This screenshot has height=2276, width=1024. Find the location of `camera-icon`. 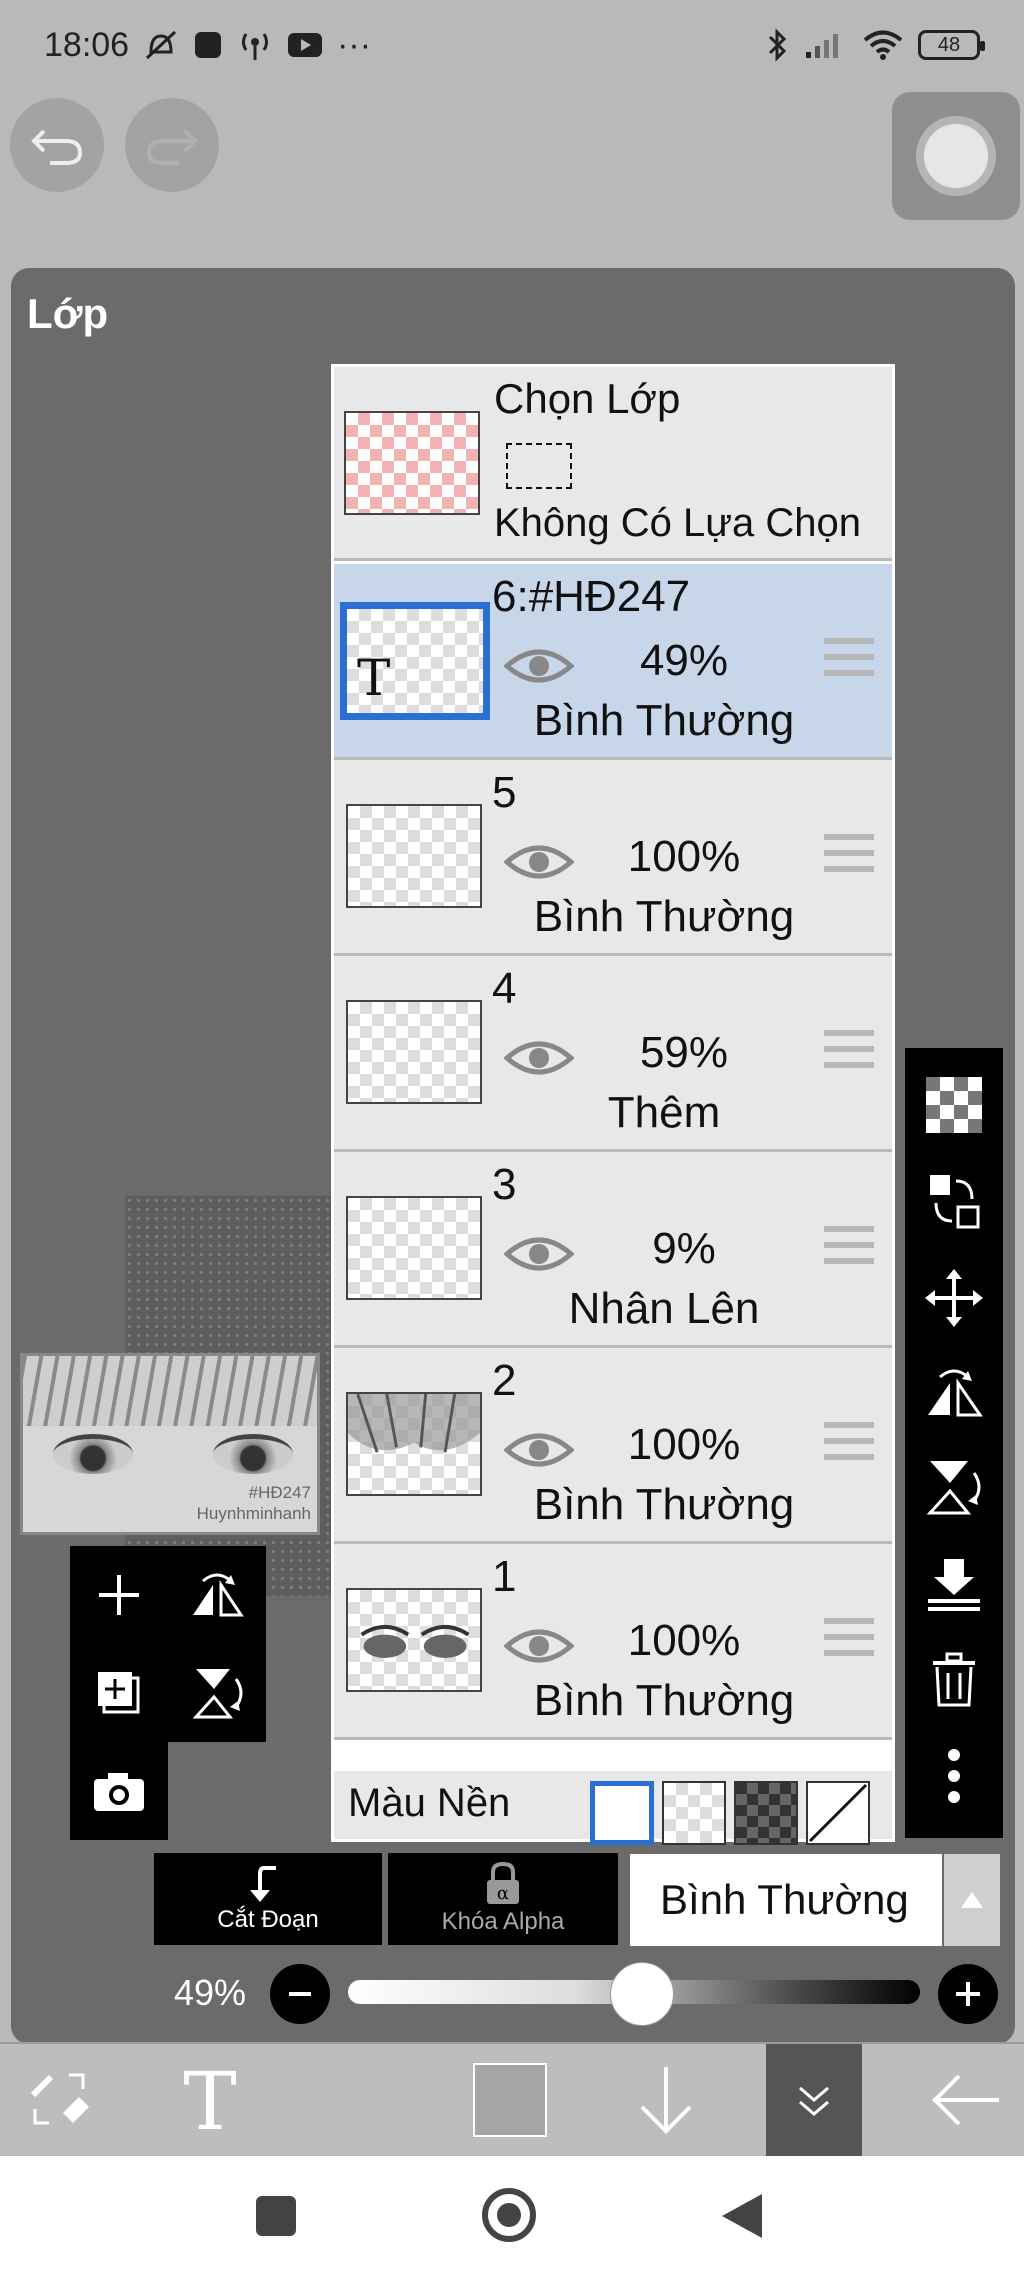

camera-icon is located at coordinates (119, 1792).